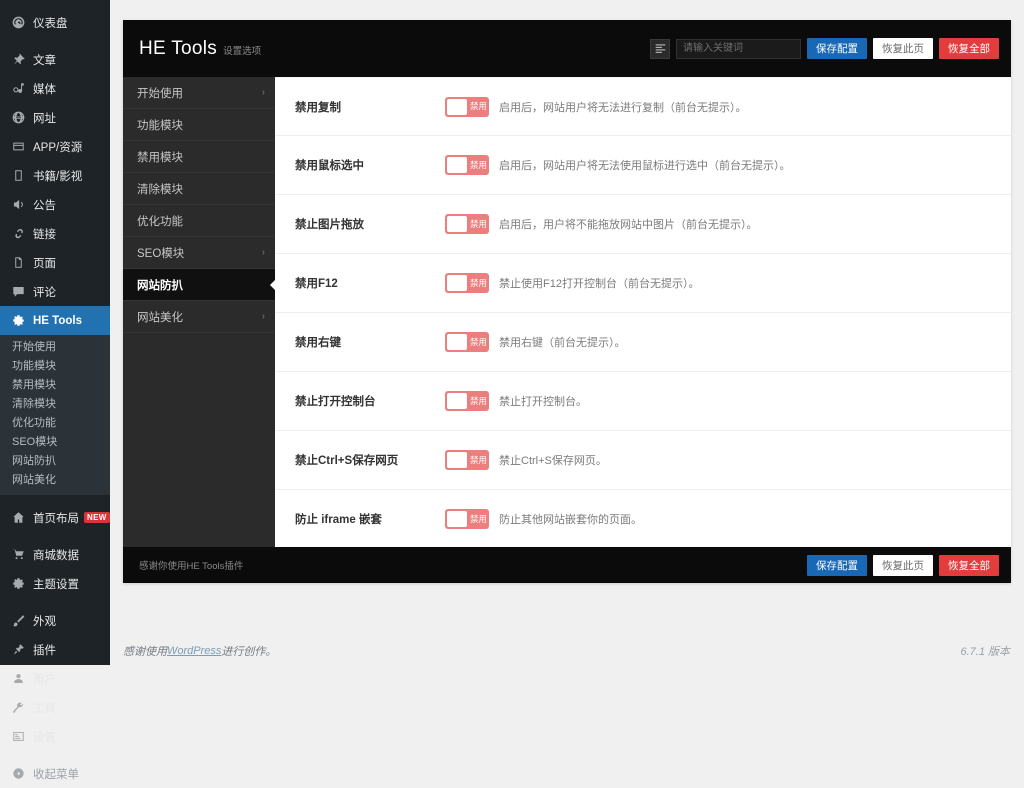 Image resolution: width=1024 pixels, height=788 pixels. Describe the element at coordinates (643, 283) in the screenshot. I see `setting-row: 禁用F12 禁用 禁止使用F12打开控制台（前台无提示）。` at that location.